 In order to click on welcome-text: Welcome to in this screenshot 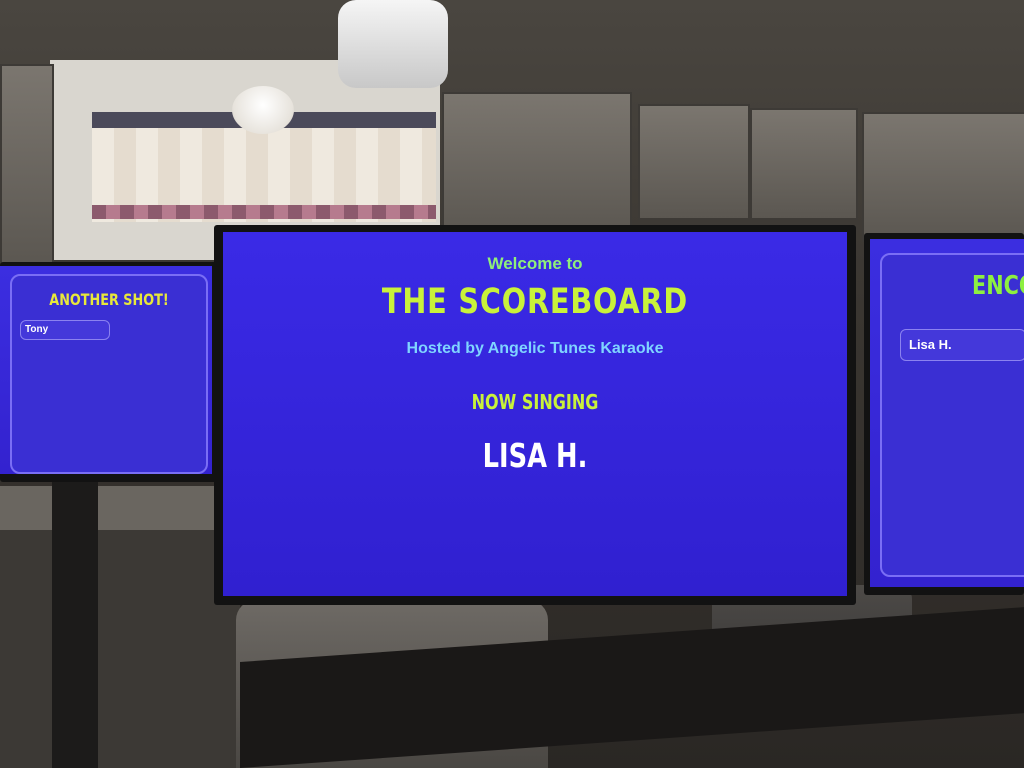, I will do `click(535, 263)`.